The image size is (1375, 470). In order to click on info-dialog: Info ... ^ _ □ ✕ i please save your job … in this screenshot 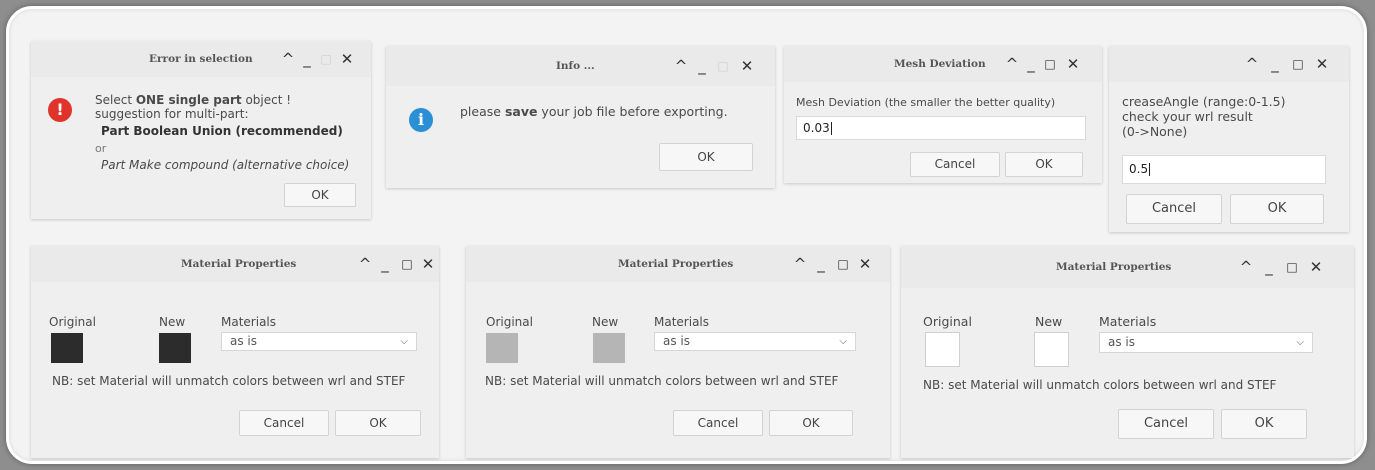, I will do `click(580, 117)`.